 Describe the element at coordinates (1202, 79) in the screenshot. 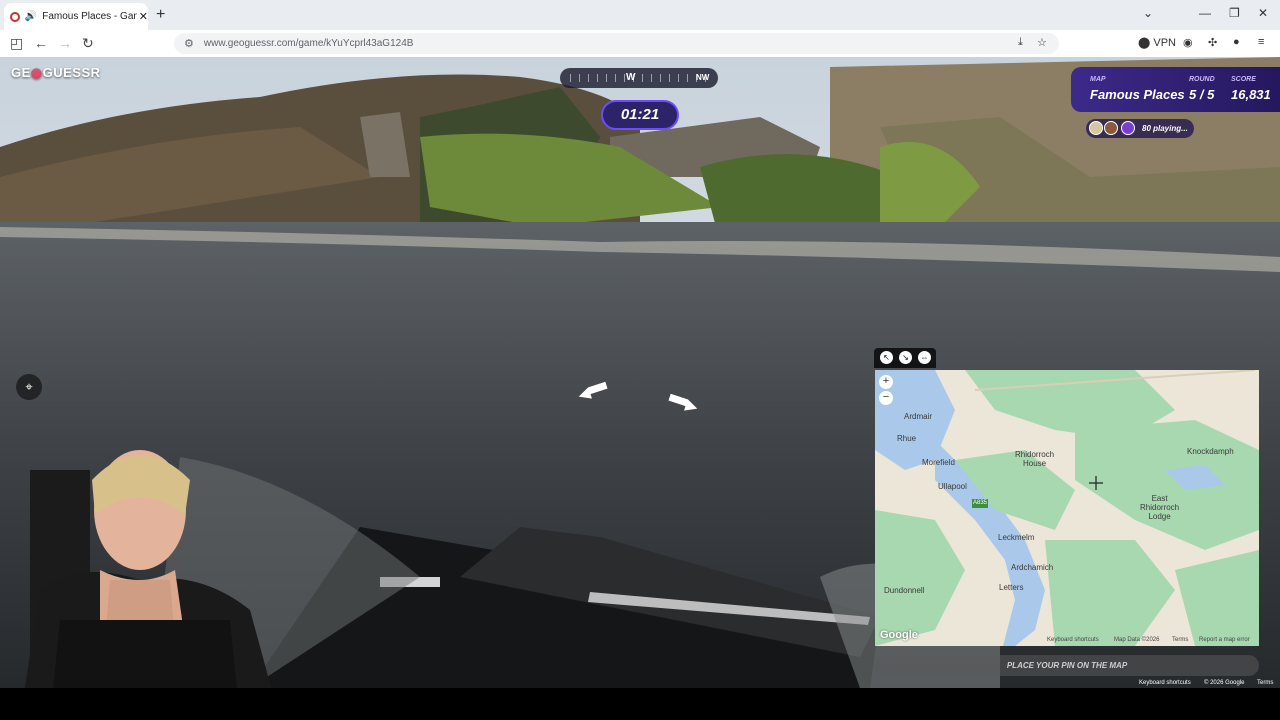

I see `round-label: ROUND` at that location.